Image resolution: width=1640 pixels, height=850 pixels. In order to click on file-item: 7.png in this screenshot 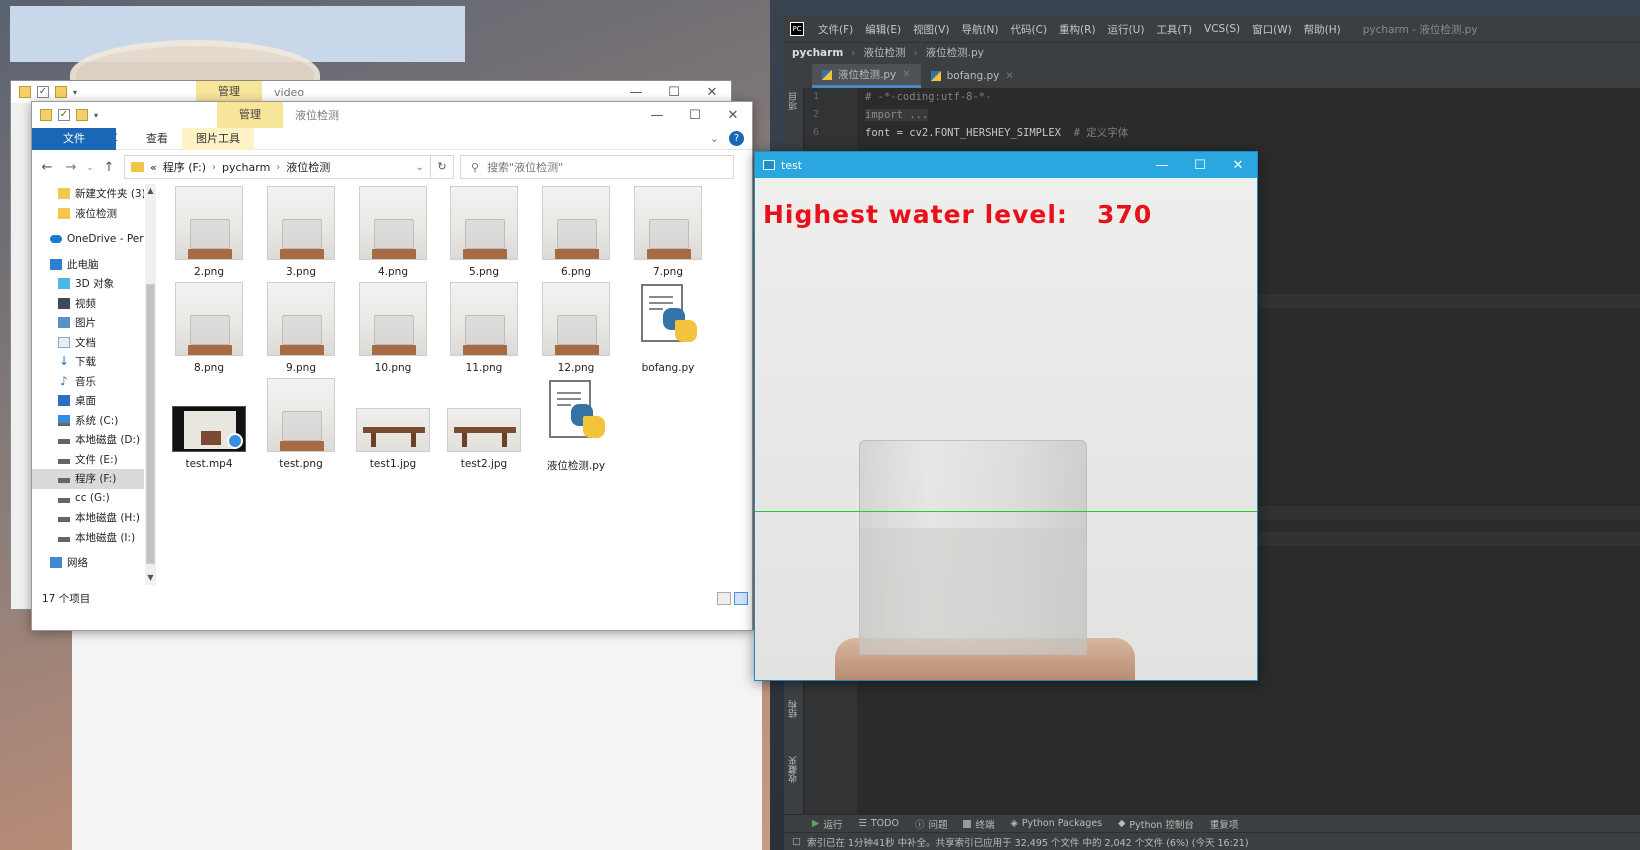, I will do `click(668, 232)`.